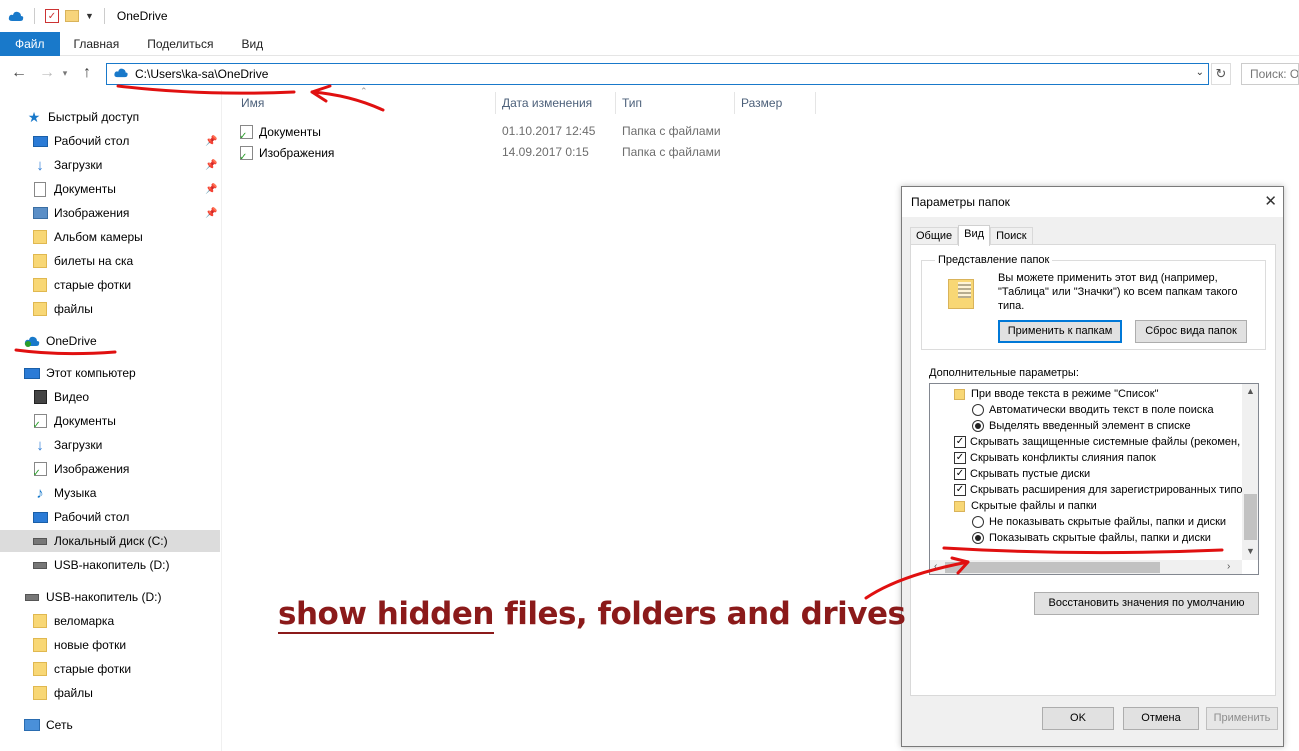  Describe the element at coordinates (1161, 718) in the screenshot. I see `cancel-button: Отмена` at that location.